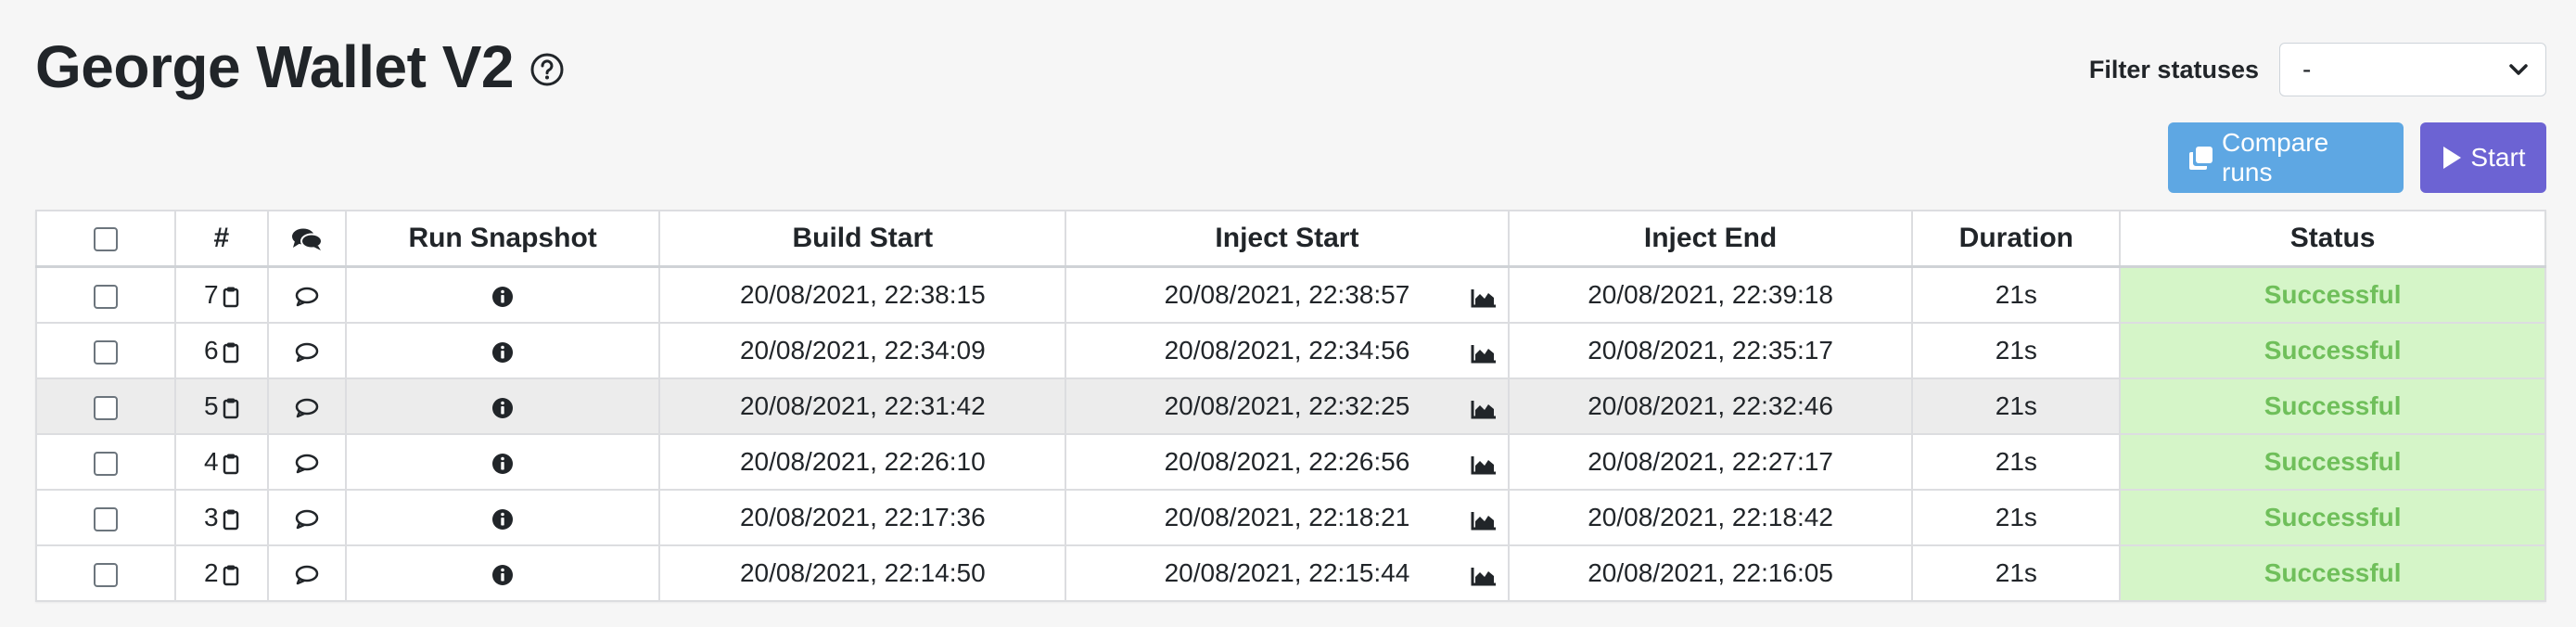  What do you see at coordinates (1711, 294) in the screenshot?
I see `inject-end-cell: 20/08/2021, 22:39:18` at bounding box center [1711, 294].